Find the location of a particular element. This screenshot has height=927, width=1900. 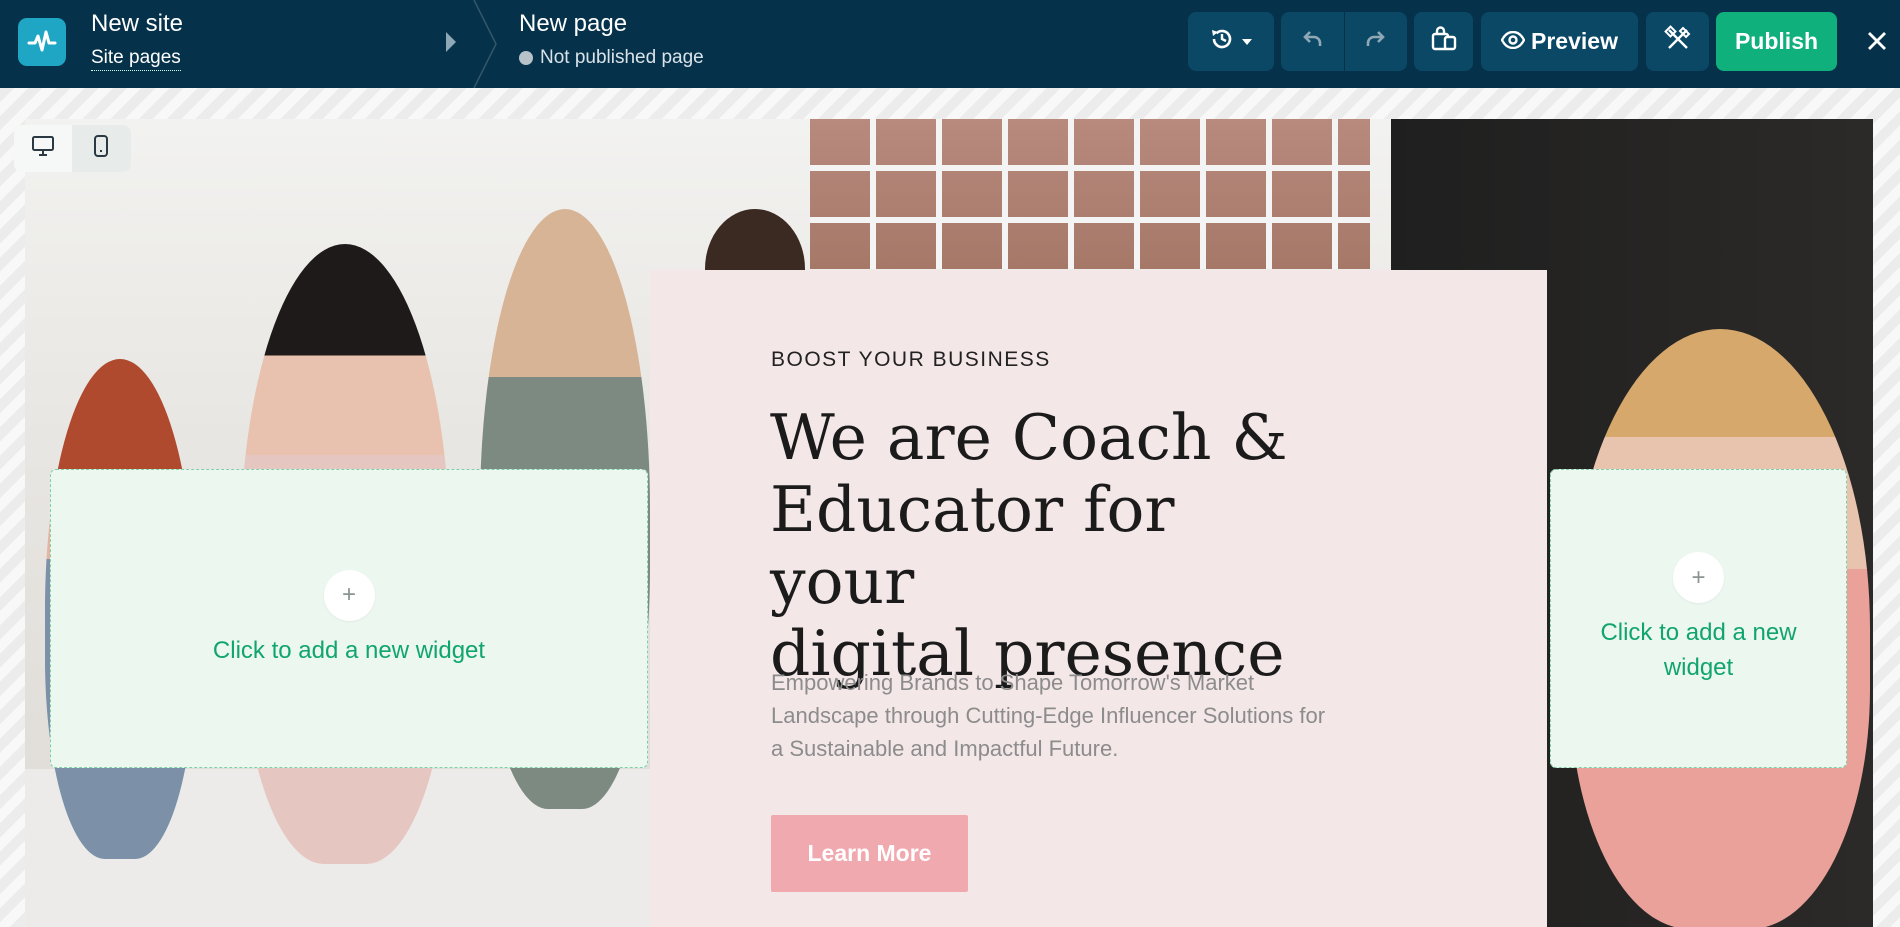

page-status: Not published page is located at coordinates (611, 58).